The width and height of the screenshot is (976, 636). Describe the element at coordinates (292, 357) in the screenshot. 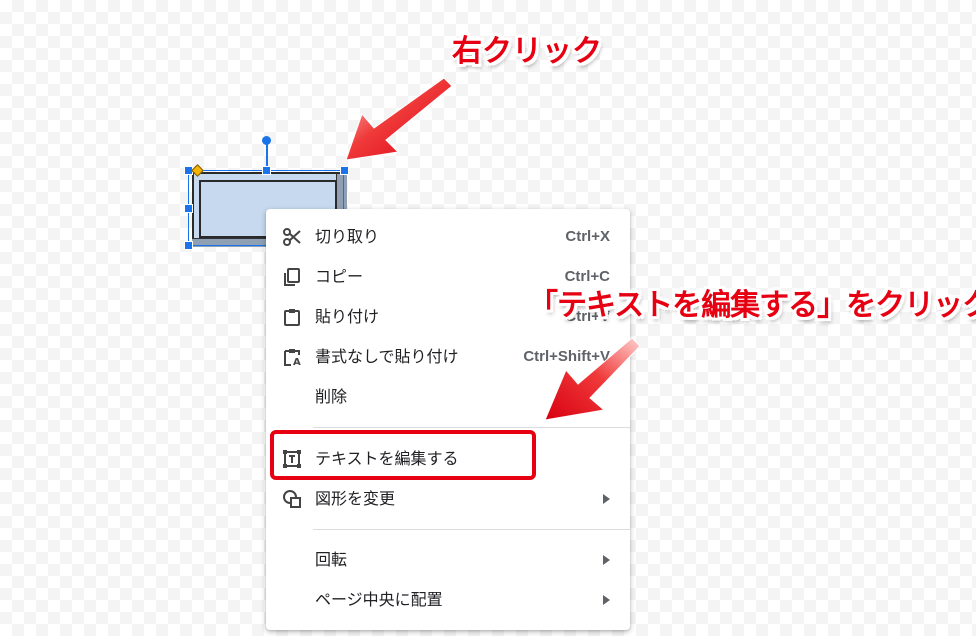

I see `paste-plain-icon: A` at that location.